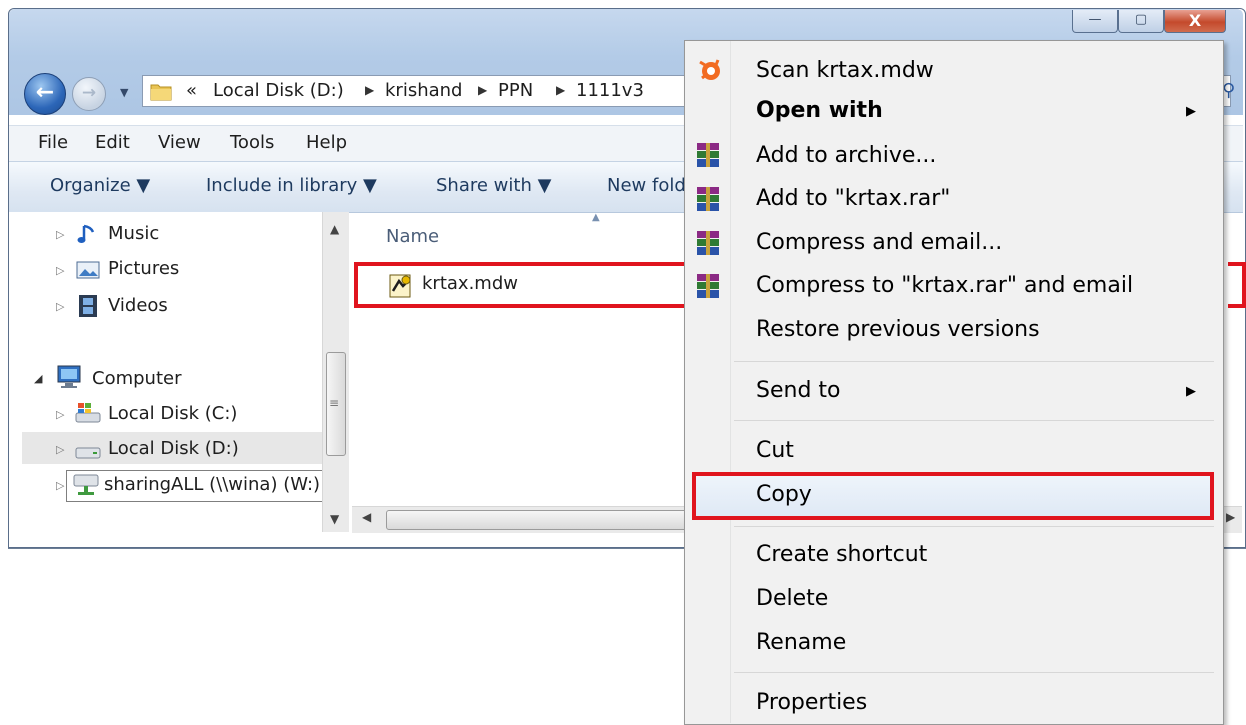 This screenshot has width=1246, height=725. I want to click on maximize-icon: ▢, so click(1141, 19).